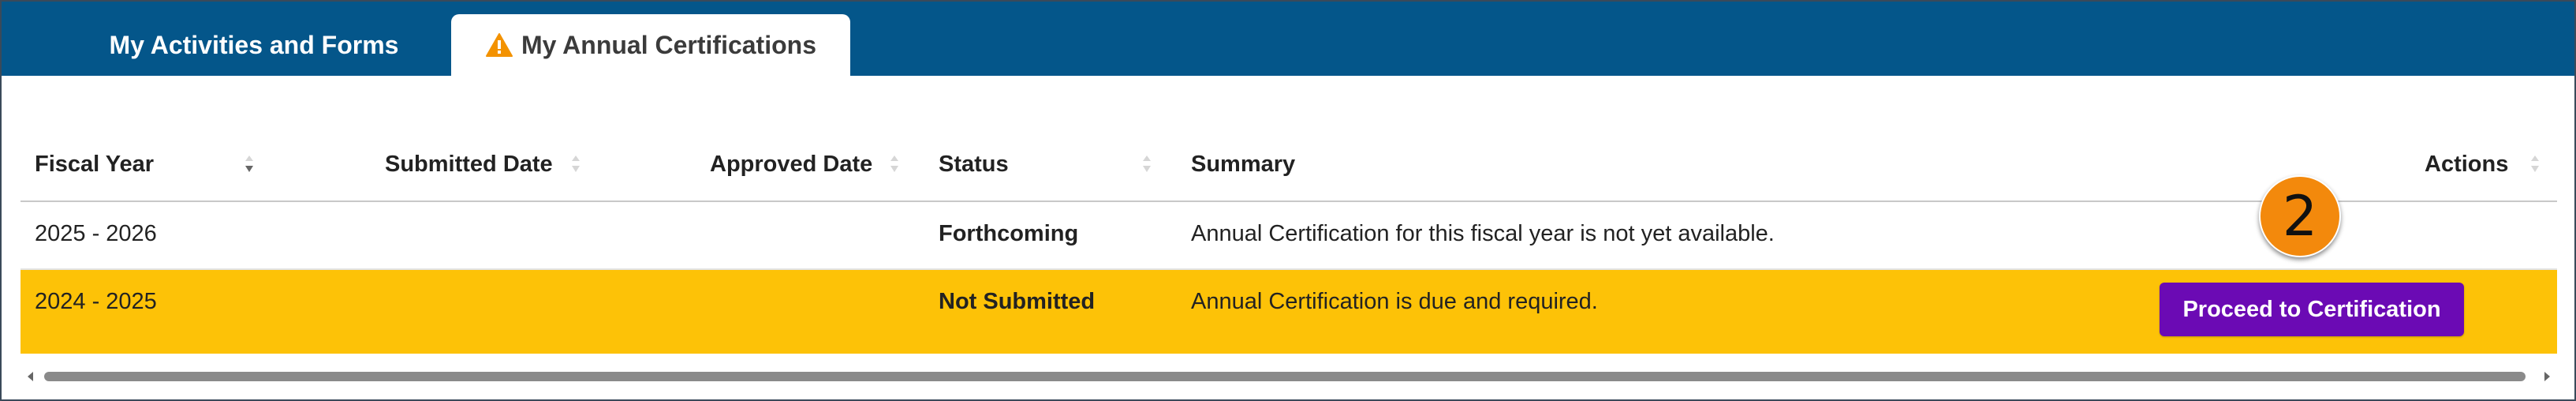 Image resolution: width=2576 pixels, height=401 pixels. I want to click on status-cell: Not Submitted, so click(1017, 301).